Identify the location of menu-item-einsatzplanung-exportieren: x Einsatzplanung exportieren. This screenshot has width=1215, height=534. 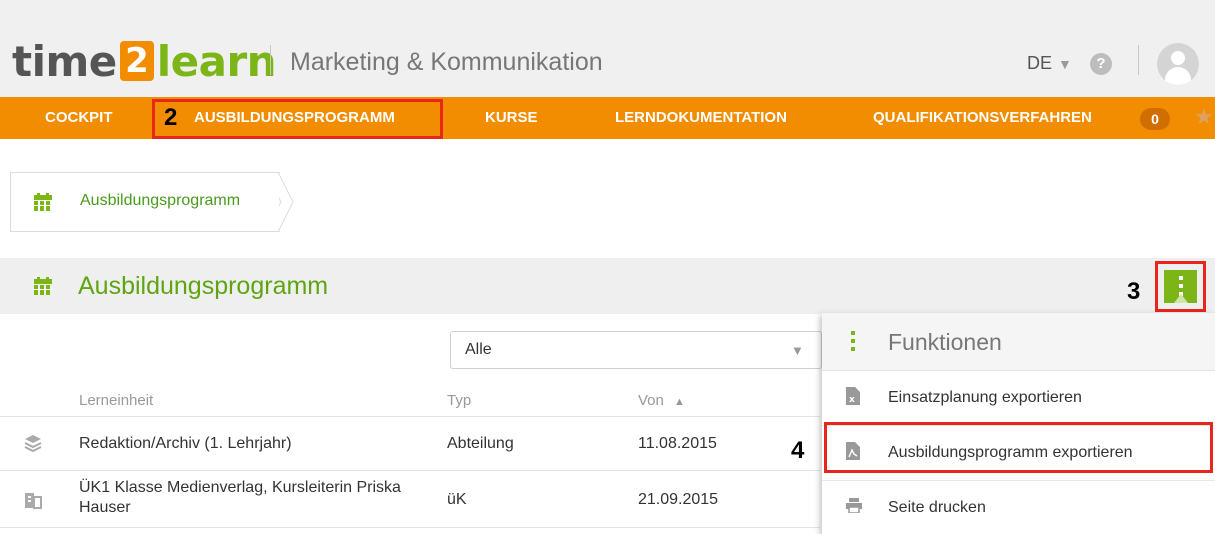
(1018, 398).